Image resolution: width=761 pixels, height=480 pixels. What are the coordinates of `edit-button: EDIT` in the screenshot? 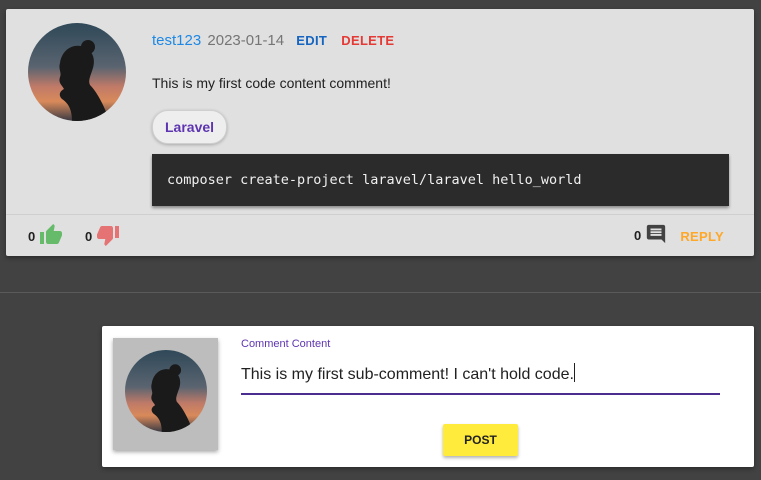 It's located at (311, 40).